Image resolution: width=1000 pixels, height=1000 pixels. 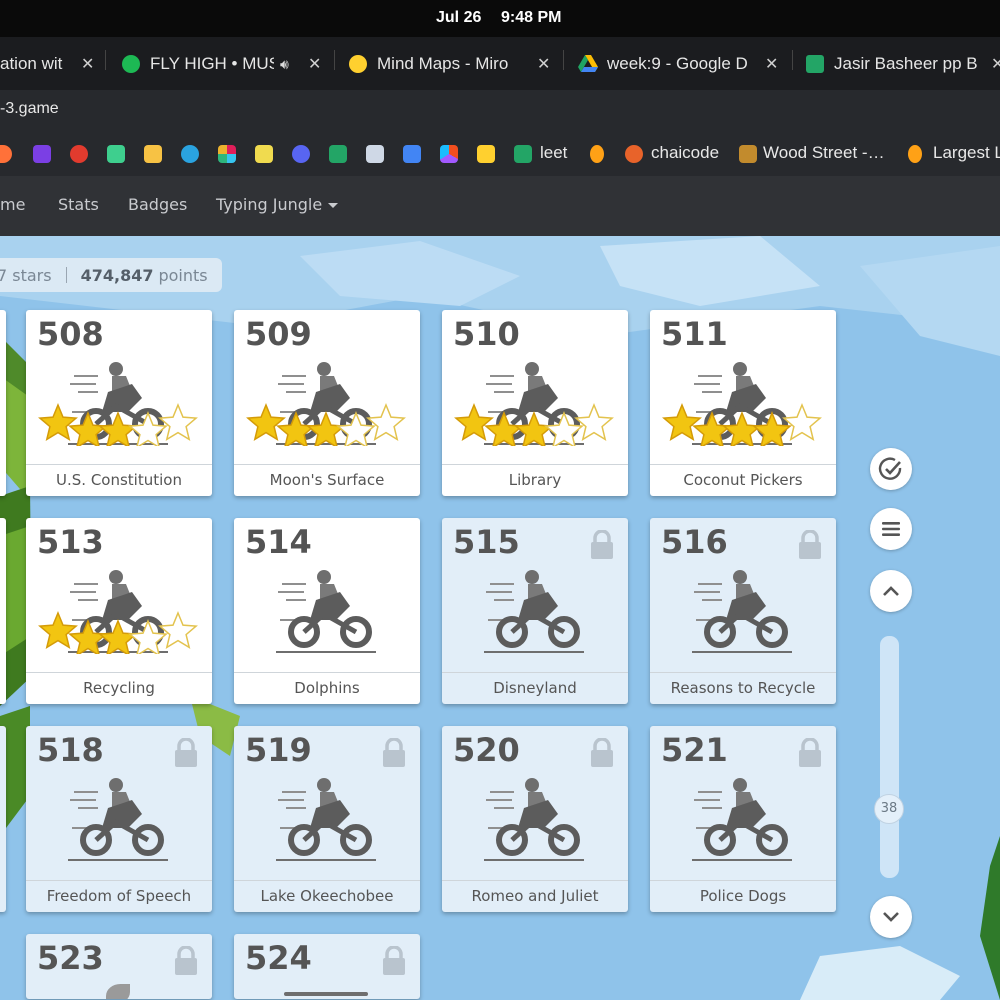 I want to click on level-card-523: 523, so click(x=119, y=966).